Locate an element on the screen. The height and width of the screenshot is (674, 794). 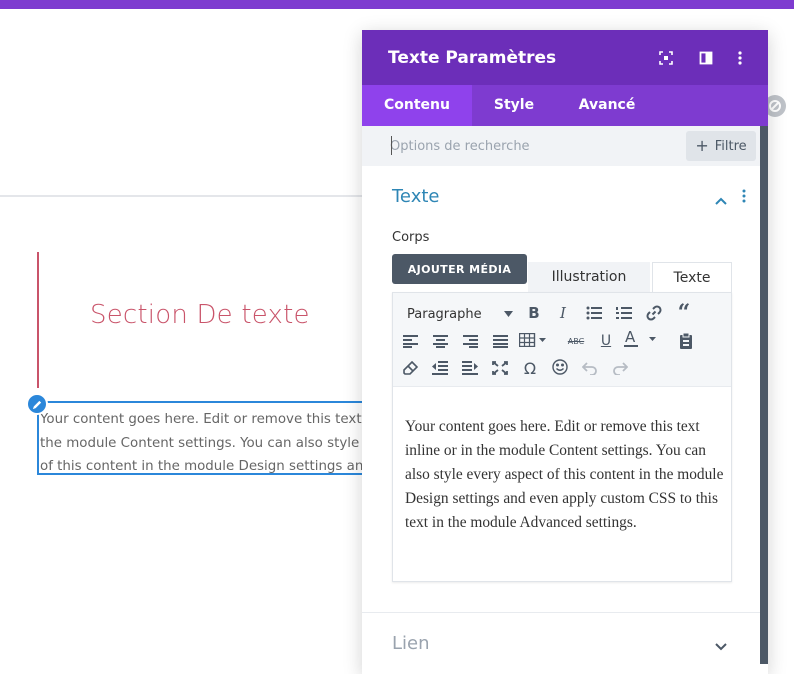
group-title-texte: Texte is located at coordinates (415, 196).